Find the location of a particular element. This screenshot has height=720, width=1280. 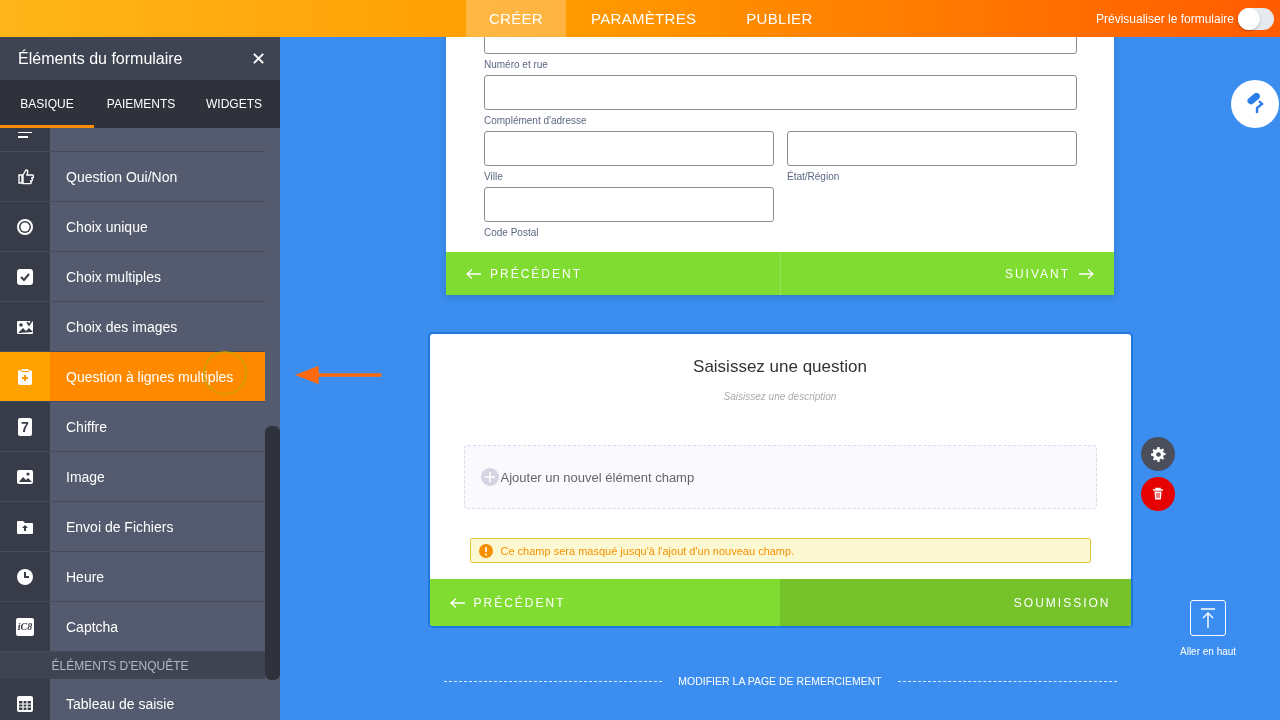

element-item is located at coordinates (132, 140).